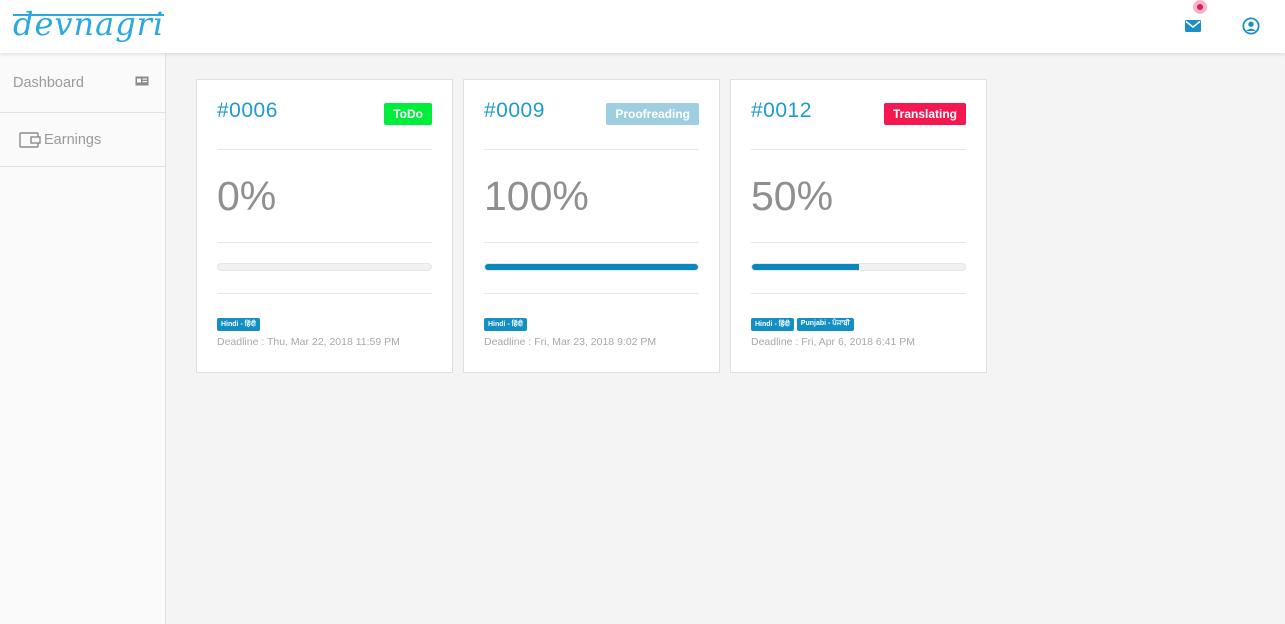  I want to click on sidebar: Dashboard Earnings, so click(83, 338).